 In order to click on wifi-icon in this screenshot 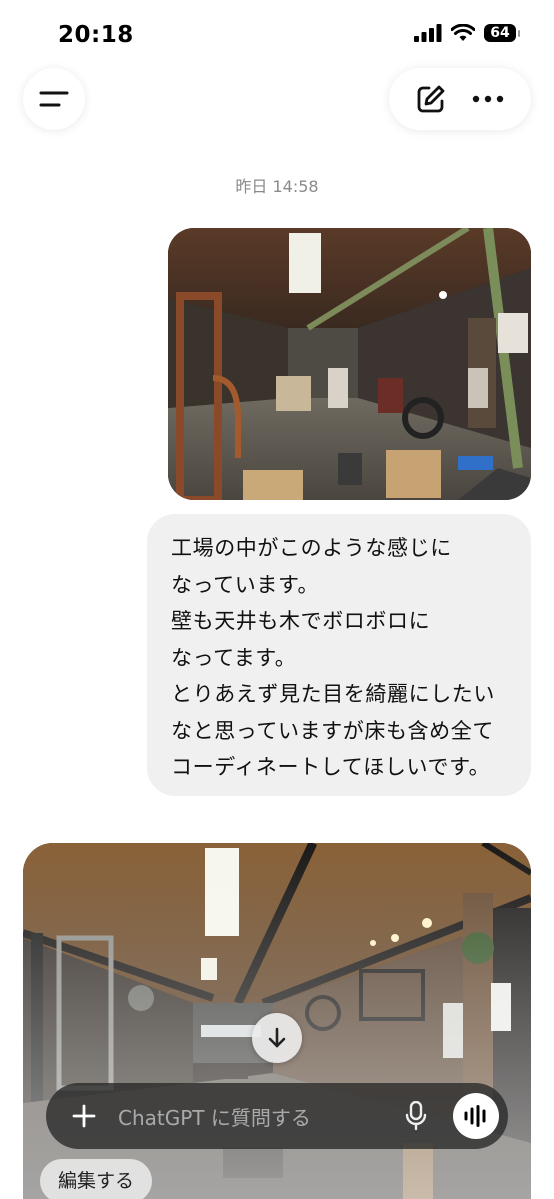, I will do `click(463, 32)`.